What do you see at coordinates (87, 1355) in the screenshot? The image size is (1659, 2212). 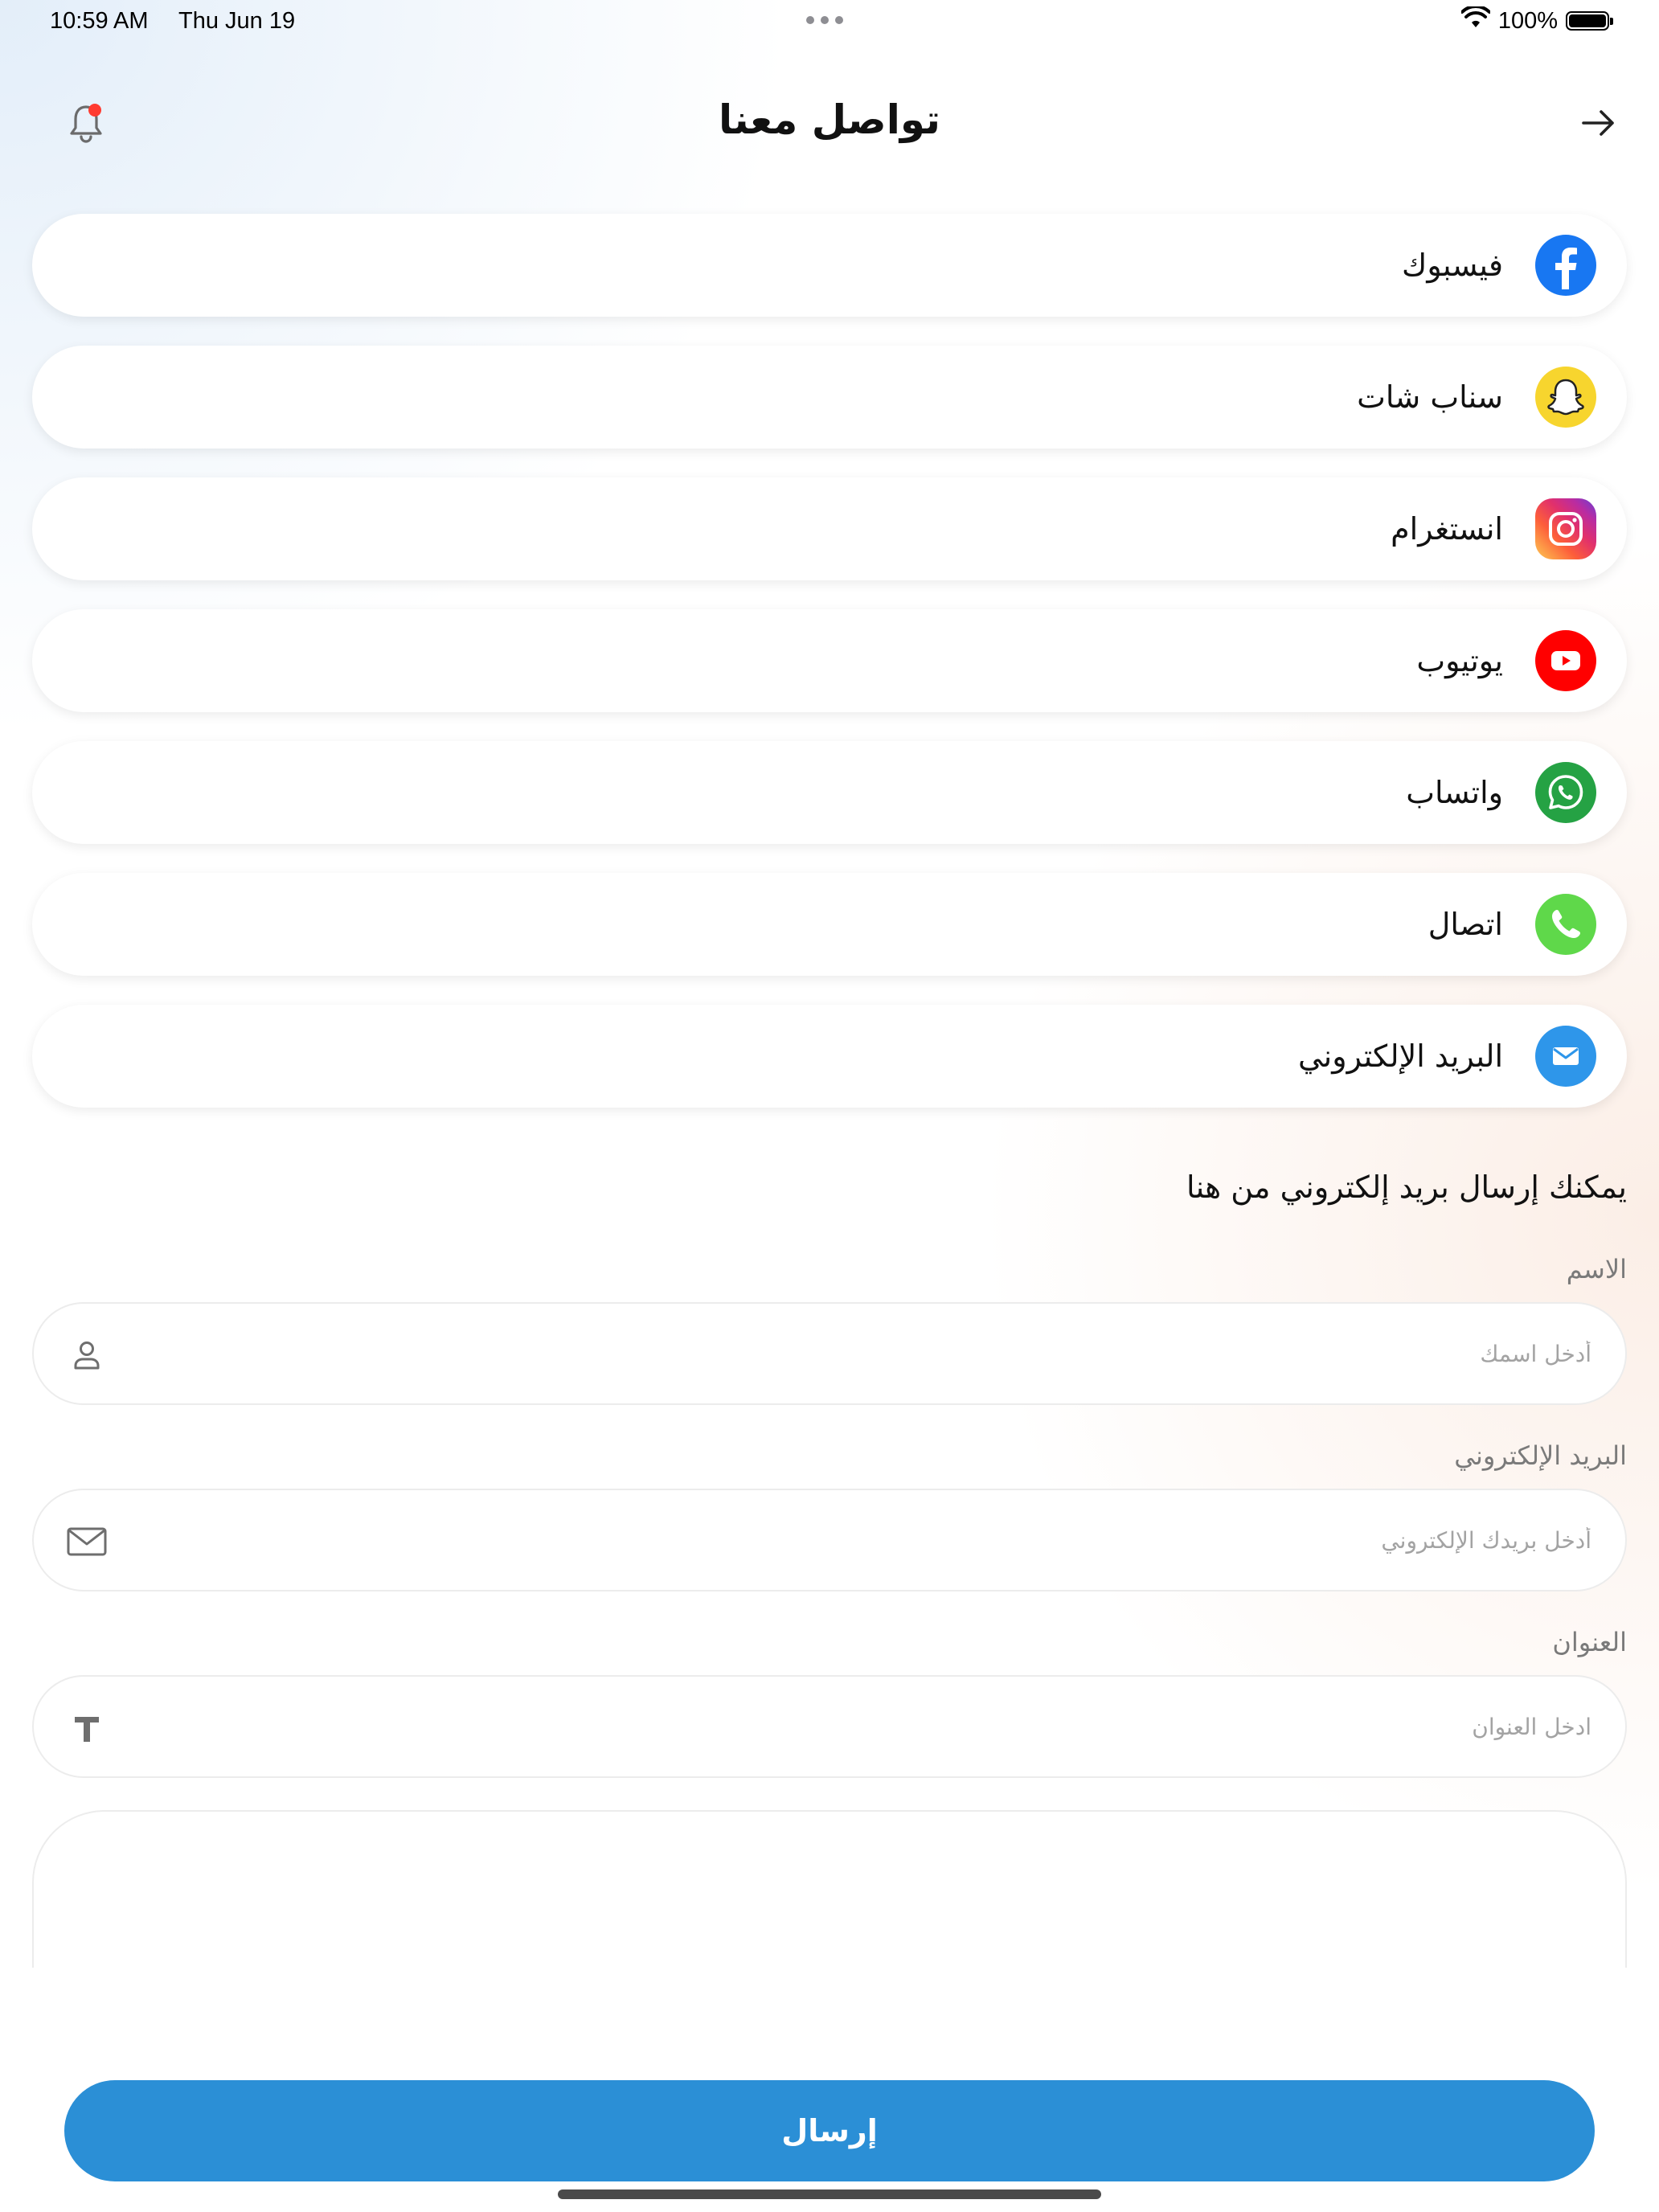 I see `user-icon` at bounding box center [87, 1355].